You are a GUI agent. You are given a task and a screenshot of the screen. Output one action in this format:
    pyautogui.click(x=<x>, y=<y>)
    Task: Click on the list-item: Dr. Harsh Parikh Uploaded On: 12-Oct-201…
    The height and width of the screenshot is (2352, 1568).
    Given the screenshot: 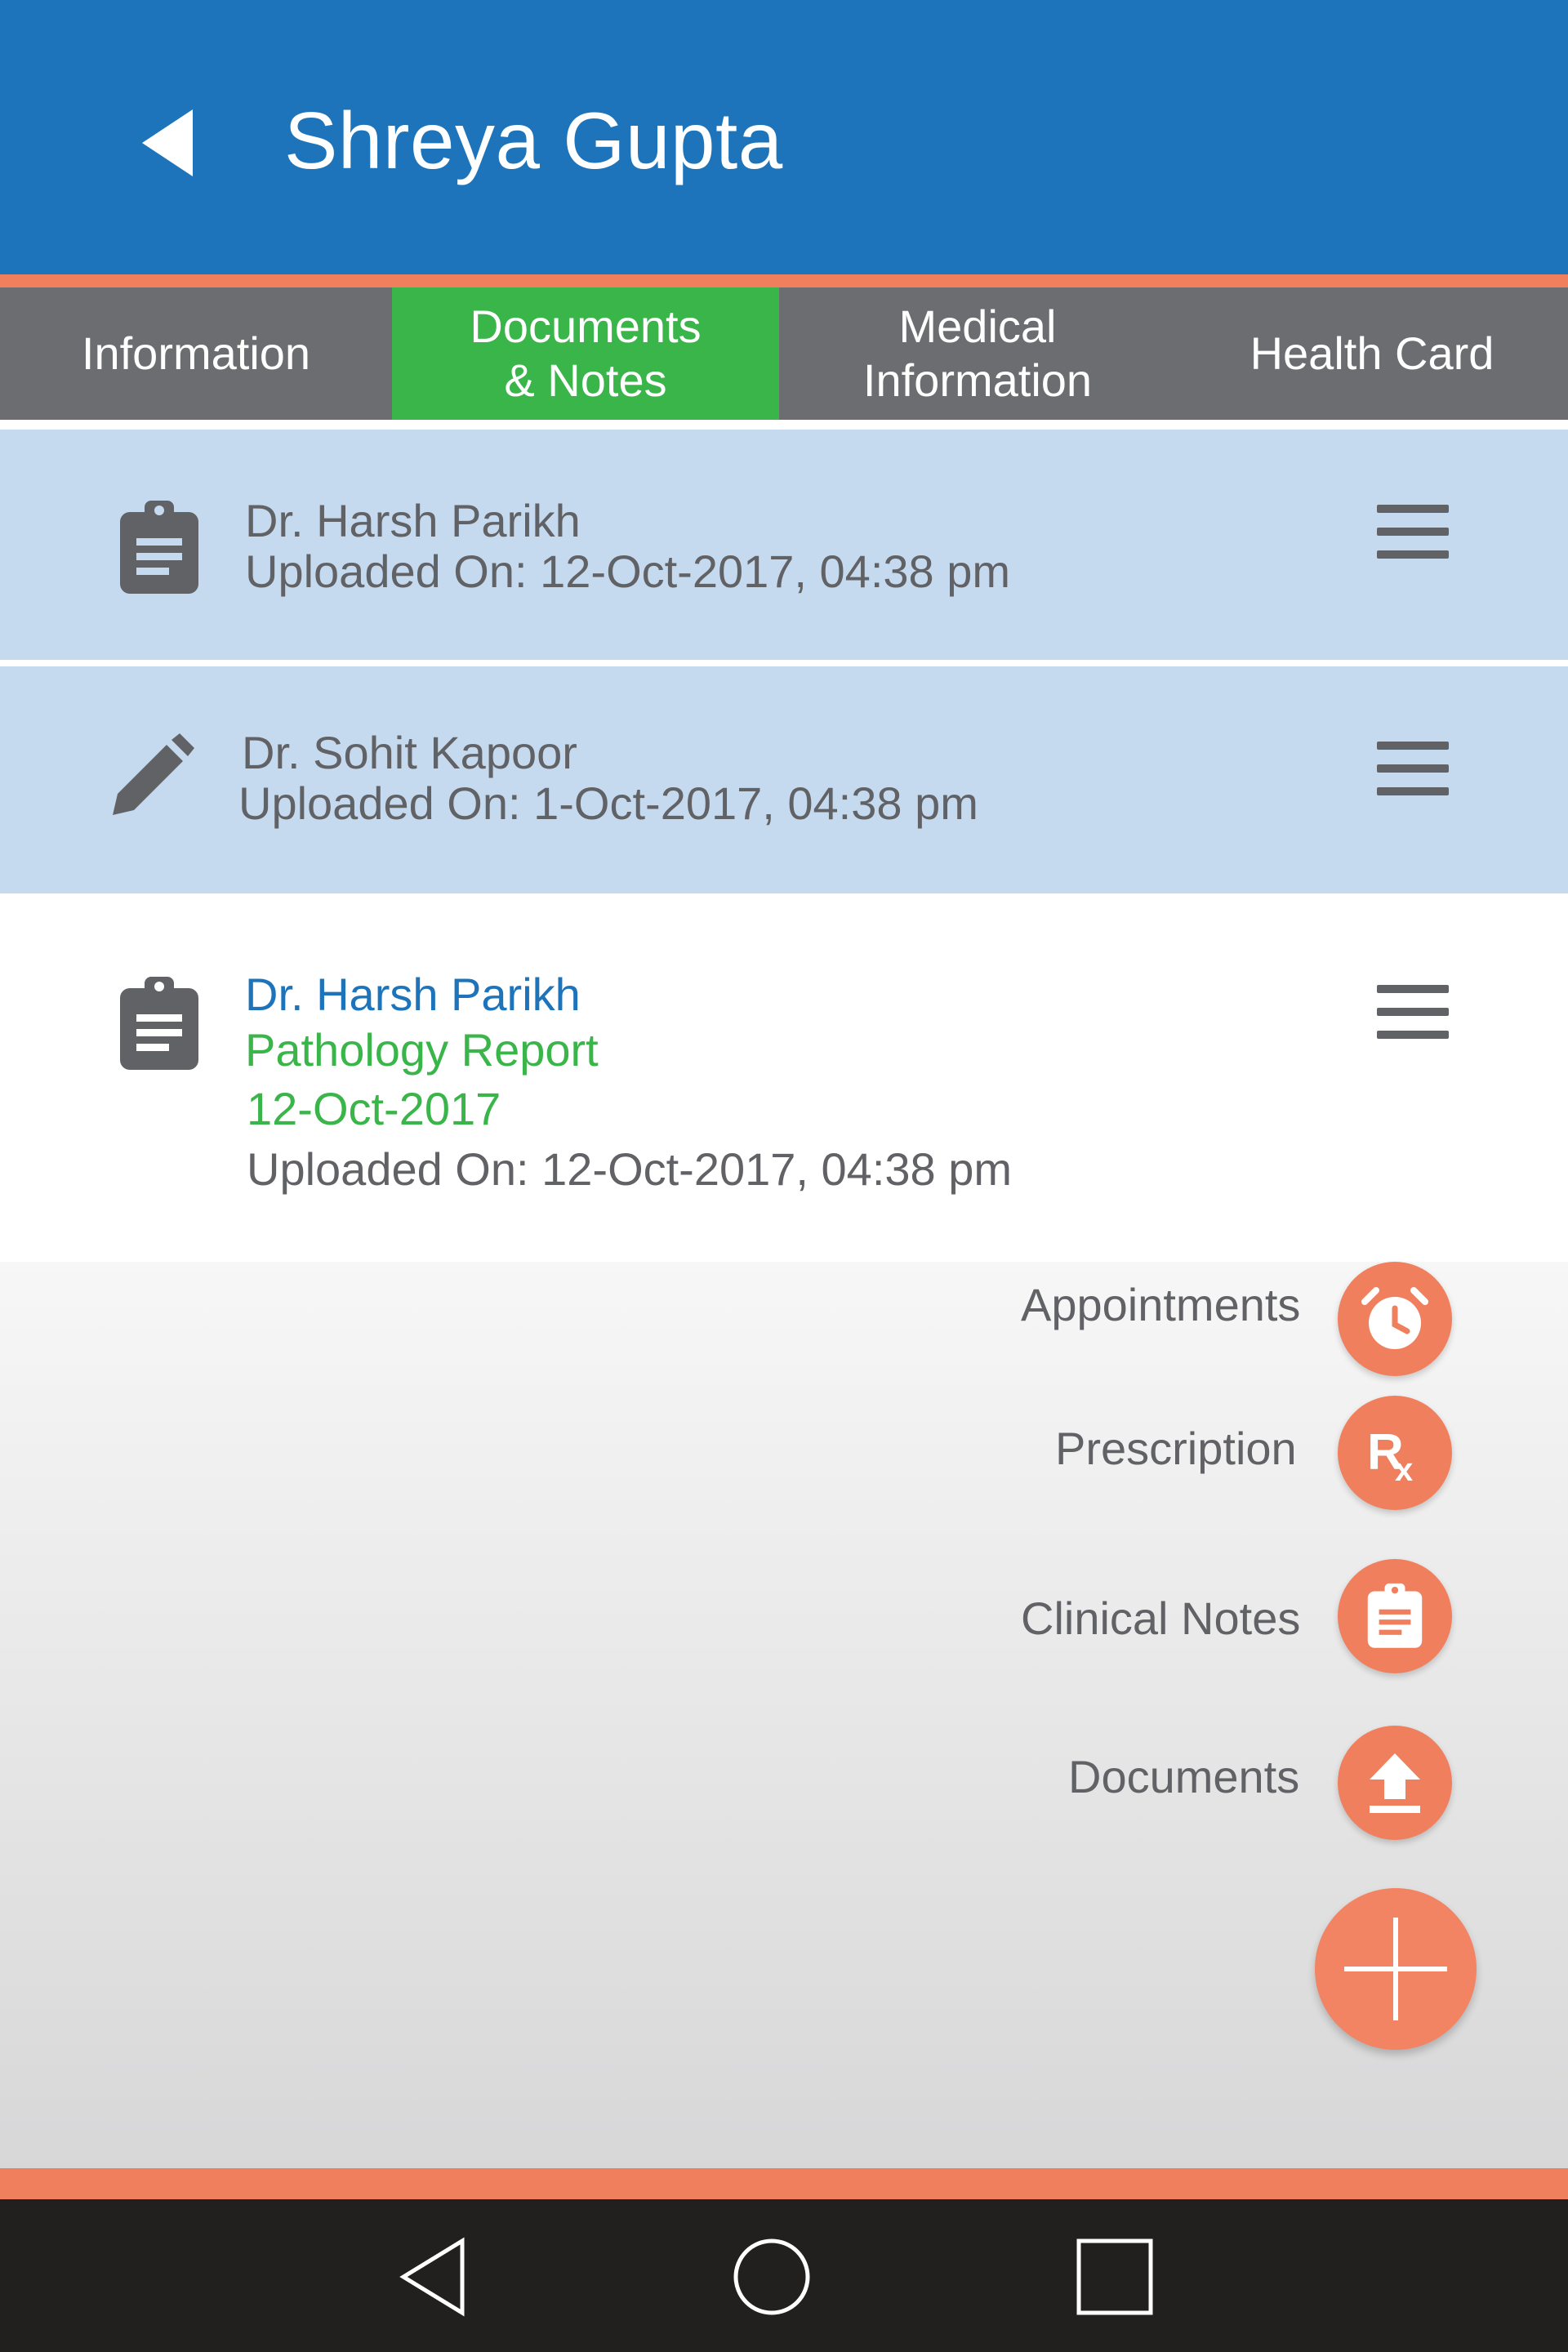 What is the action you would take?
    pyautogui.click(x=784, y=545)
    